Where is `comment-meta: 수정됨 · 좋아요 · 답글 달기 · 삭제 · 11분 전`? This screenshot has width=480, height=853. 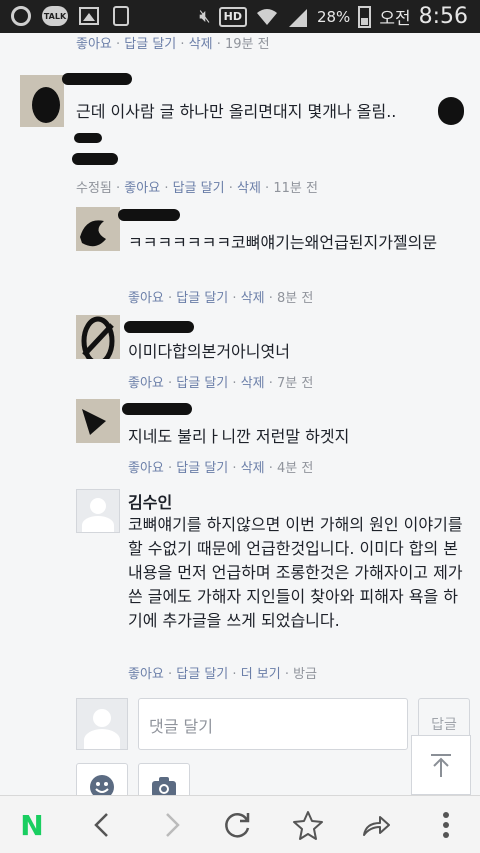 comment-meta: 수정됨 · 좋아요 · 답글 달기 · 삭제 · 11분 전 is located at coordinates (197, 188).